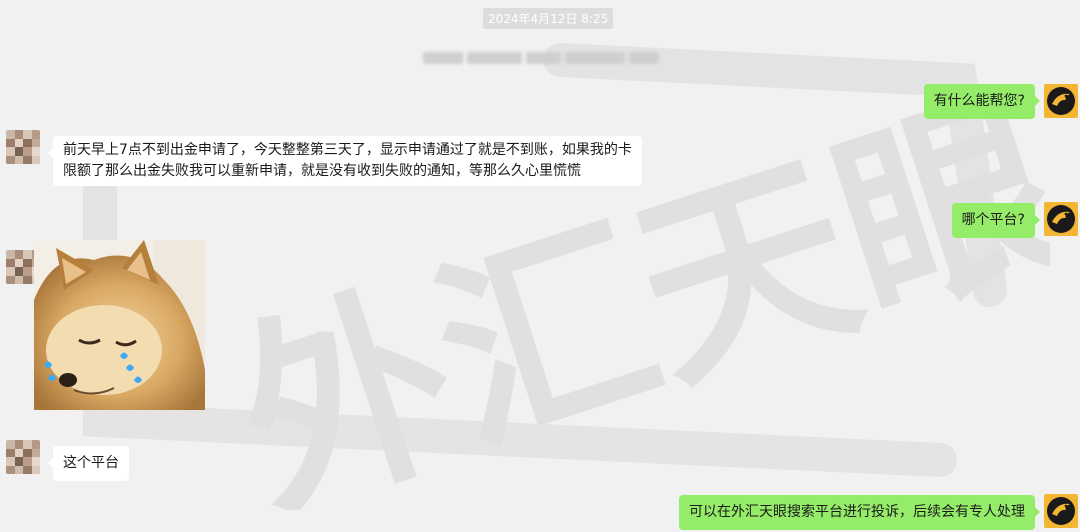 The height and width of the screenshot is (532, 1080). I want to click on message-bubble-outgoing: 有什么能帮您?, so click(982, 101).